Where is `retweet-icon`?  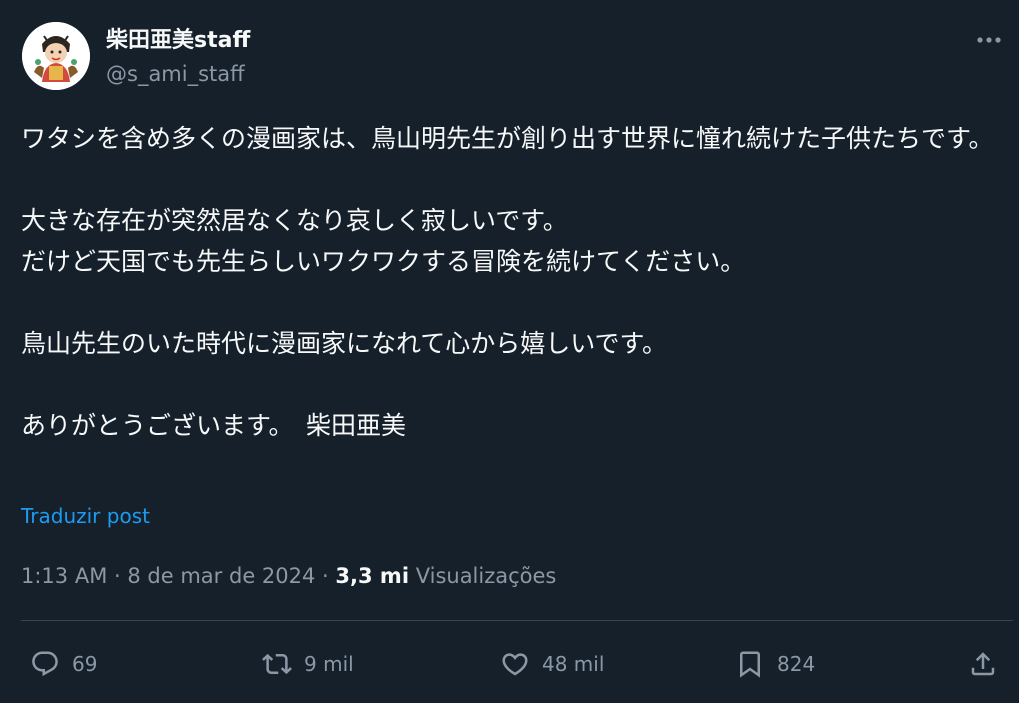 retweet-icon is located at coordinates (277, 664).